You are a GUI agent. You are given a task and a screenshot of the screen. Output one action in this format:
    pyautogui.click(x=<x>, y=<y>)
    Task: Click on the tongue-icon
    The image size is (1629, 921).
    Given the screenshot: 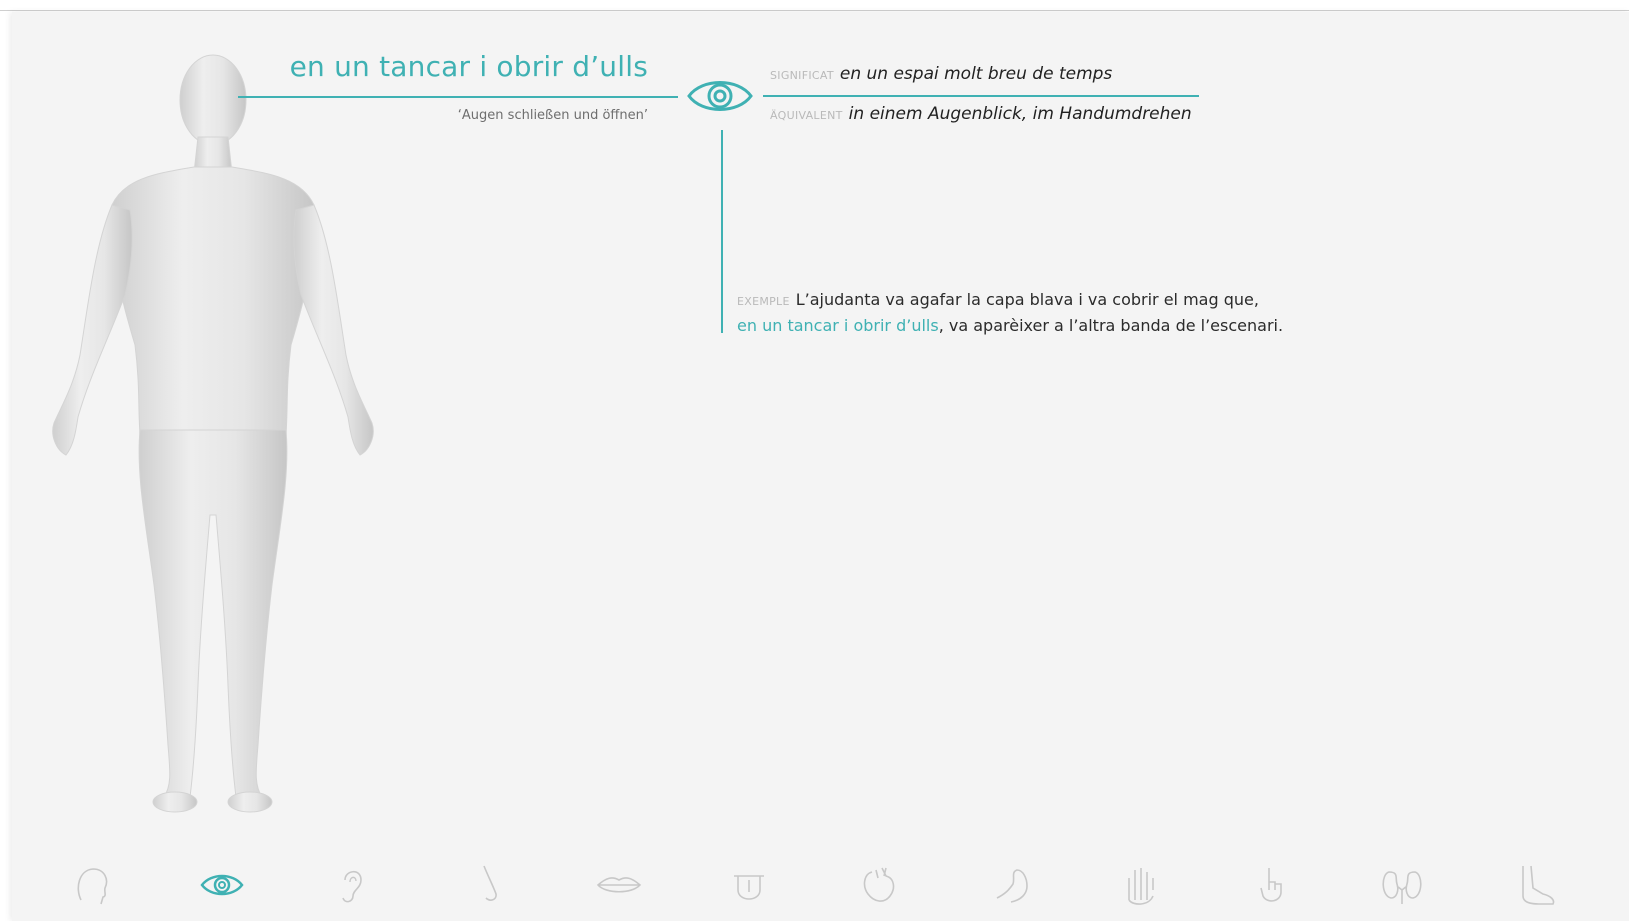 What is the action you would take?
    pyautogui.click(x=749, y=885)
    